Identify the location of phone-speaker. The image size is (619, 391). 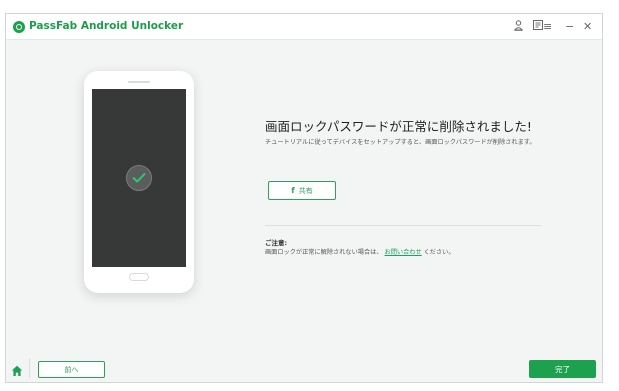
(139, 82).